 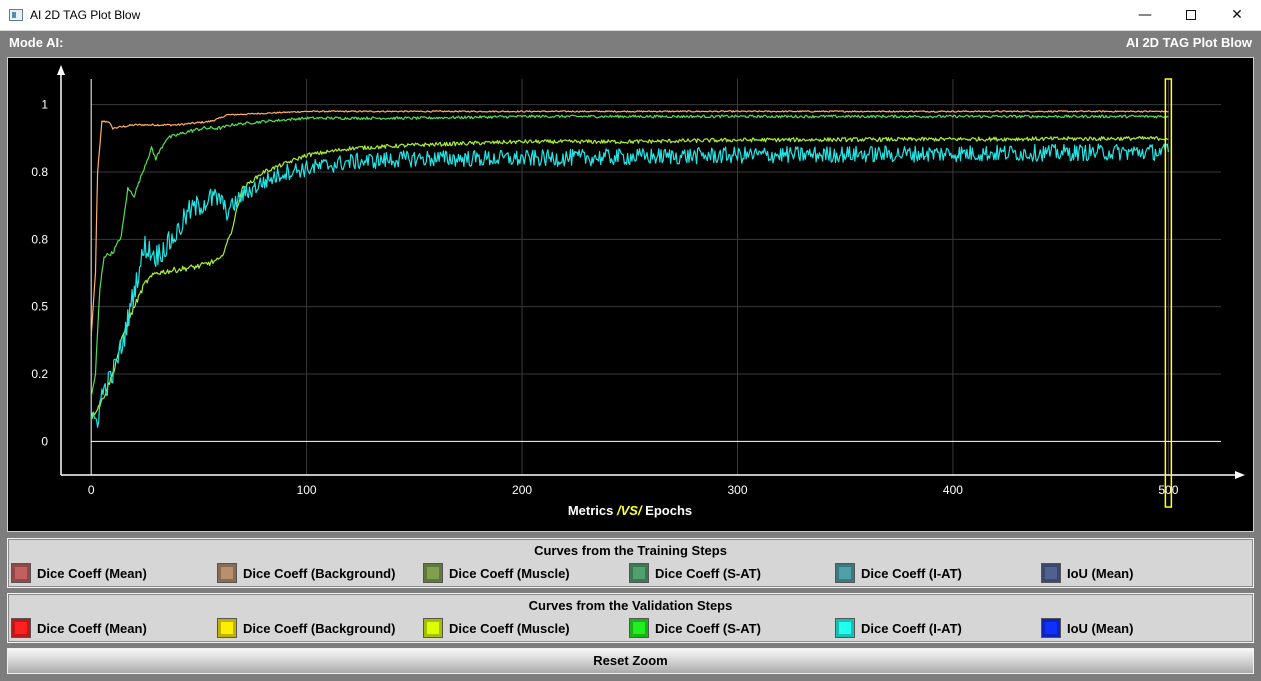 What do you see at coordinates (630, 605) in the screenshot?
I see `legend-validation-title: Curves from the Validation Steps` at bounding box center [630, 605].